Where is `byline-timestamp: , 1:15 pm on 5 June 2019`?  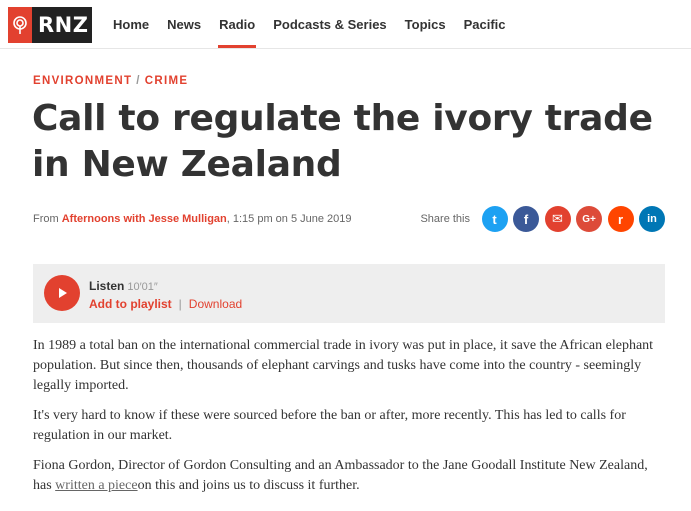
byline-timestamp: , 1:15 pm on 5 June 2019 is located at coordinates (289, 219).